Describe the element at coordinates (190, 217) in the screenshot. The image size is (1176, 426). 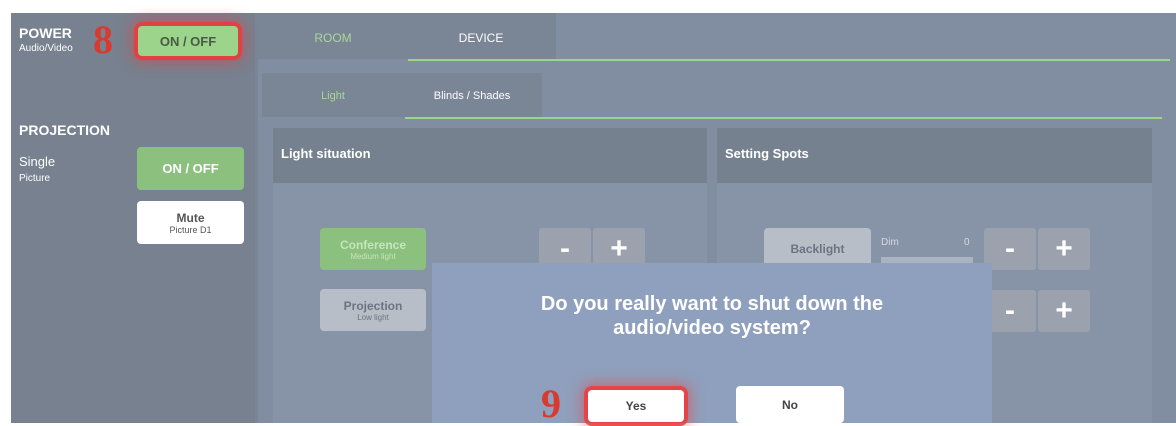
I see `mute-title: Mute` at that location.